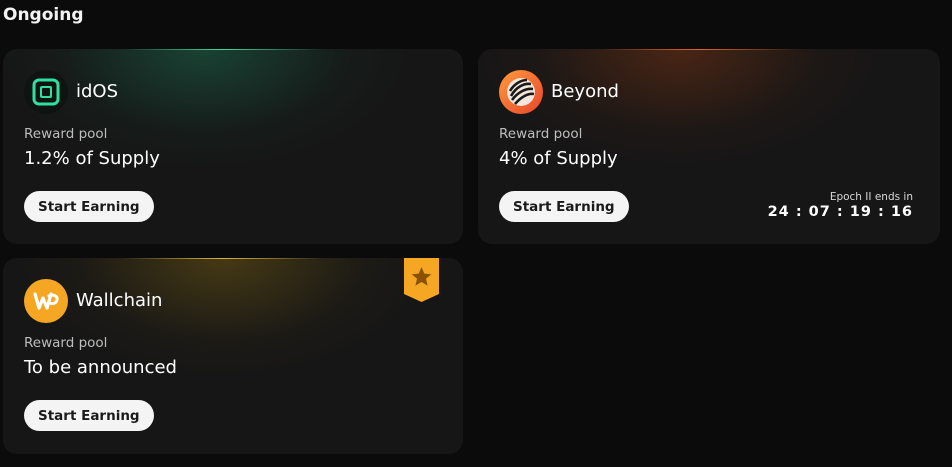  What do you see at coordinates (97, 91) in the screenshot?
I see `project-name: idOS` at bounding box center [97, 91].